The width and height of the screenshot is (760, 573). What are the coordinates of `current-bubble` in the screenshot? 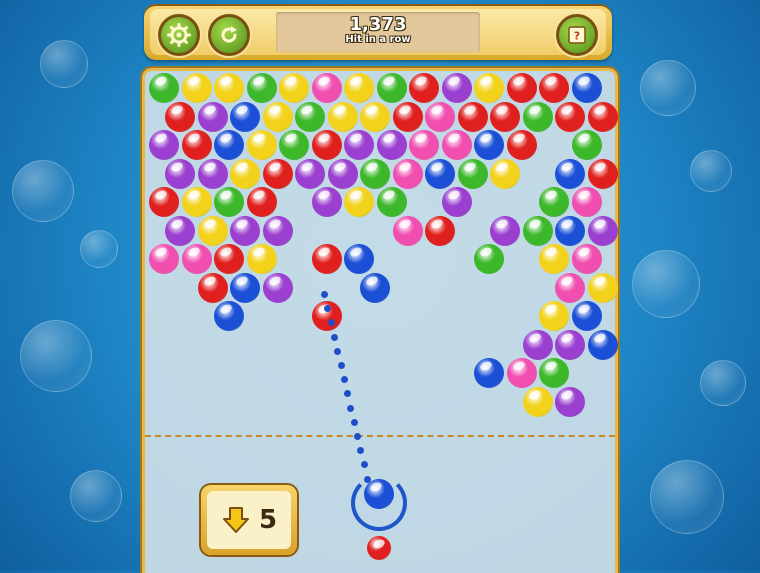 It's located at (379, 494).